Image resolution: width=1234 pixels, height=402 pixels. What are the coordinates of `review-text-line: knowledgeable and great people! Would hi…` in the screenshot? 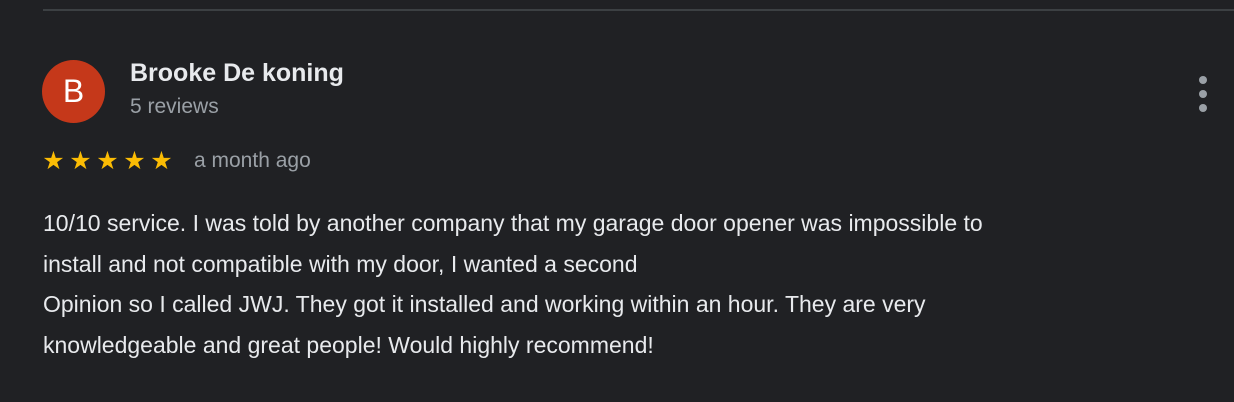 It's located at (348, 344).